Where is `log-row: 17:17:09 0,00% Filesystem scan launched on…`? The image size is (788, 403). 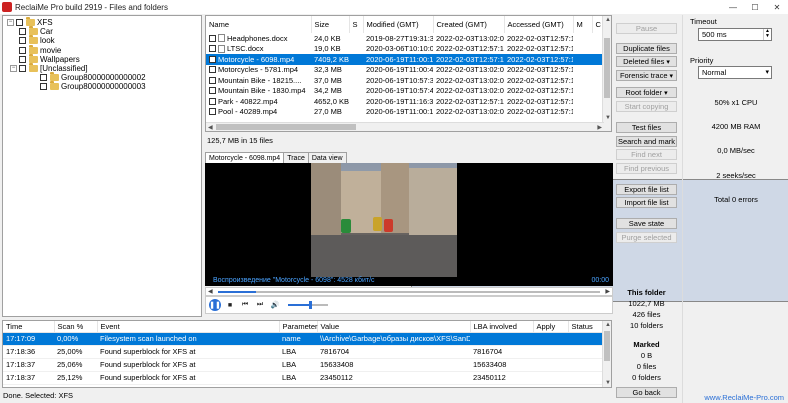 log-row: 17:17:09 0,00% Filesystem scan launched on… is located at coordinates (303, 339).